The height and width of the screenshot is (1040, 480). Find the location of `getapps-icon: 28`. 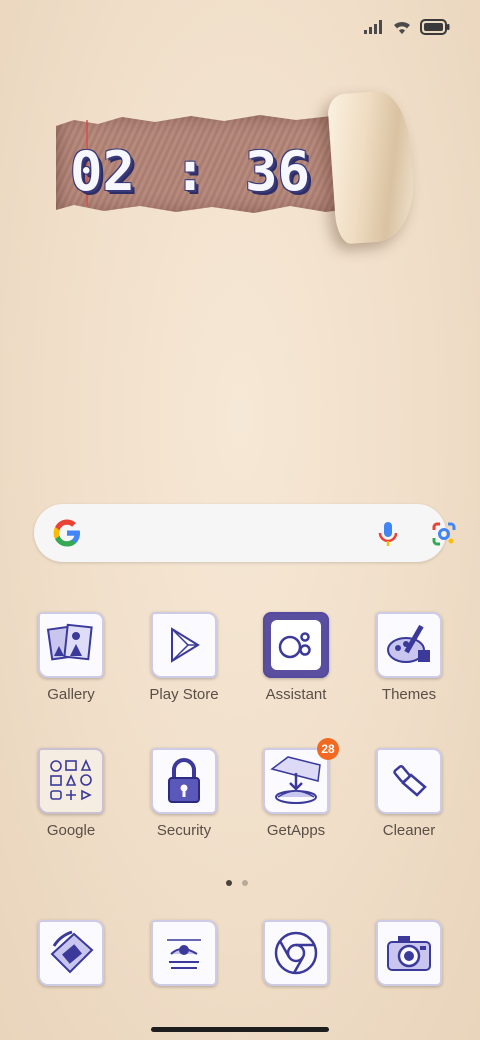

getapps-icon: 28 is located at coordinates (301, 776).